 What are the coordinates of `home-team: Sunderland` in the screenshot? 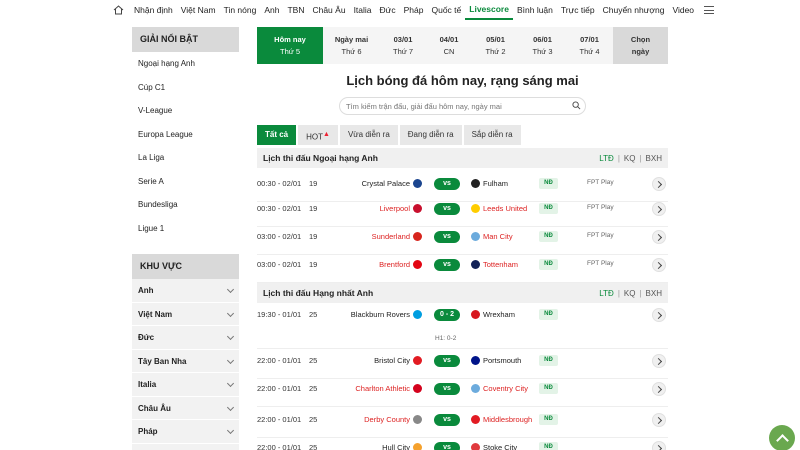 It's located at (370, 236).